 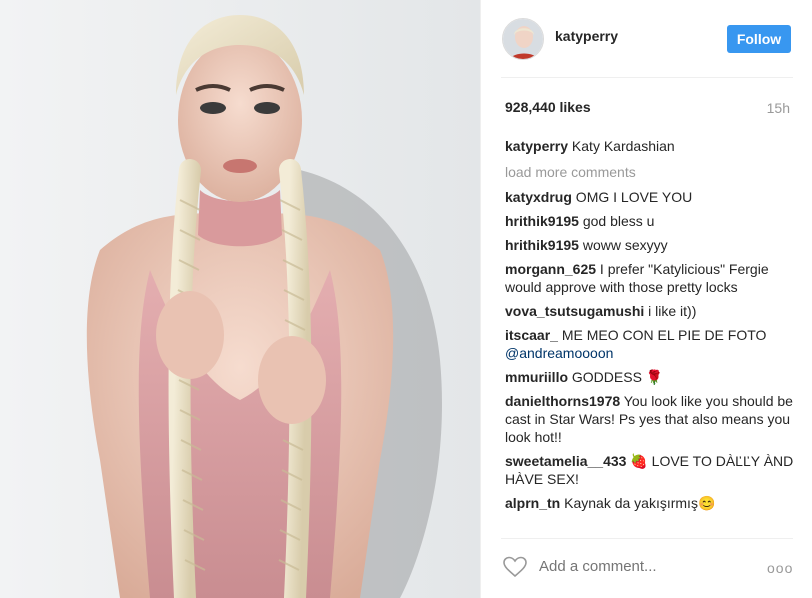 I want to click on comment-username: mmuriillo, so click(x=536, y=377).